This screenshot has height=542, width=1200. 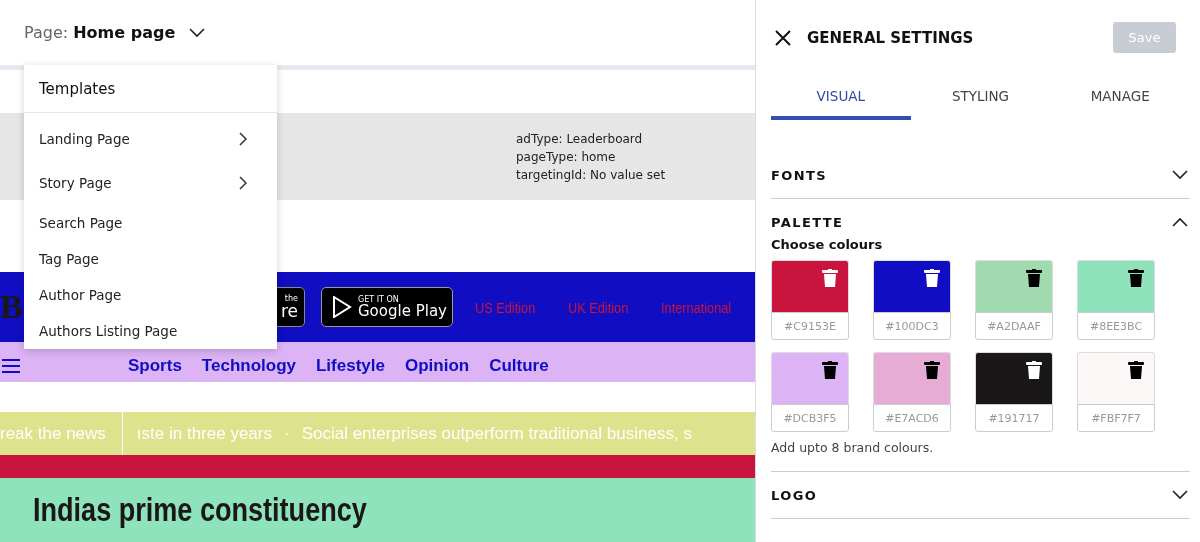 What do you see at coordinates (799, 175) in the screenshot?
I see `section-title: FONTS` at bounding box center [799, 175].